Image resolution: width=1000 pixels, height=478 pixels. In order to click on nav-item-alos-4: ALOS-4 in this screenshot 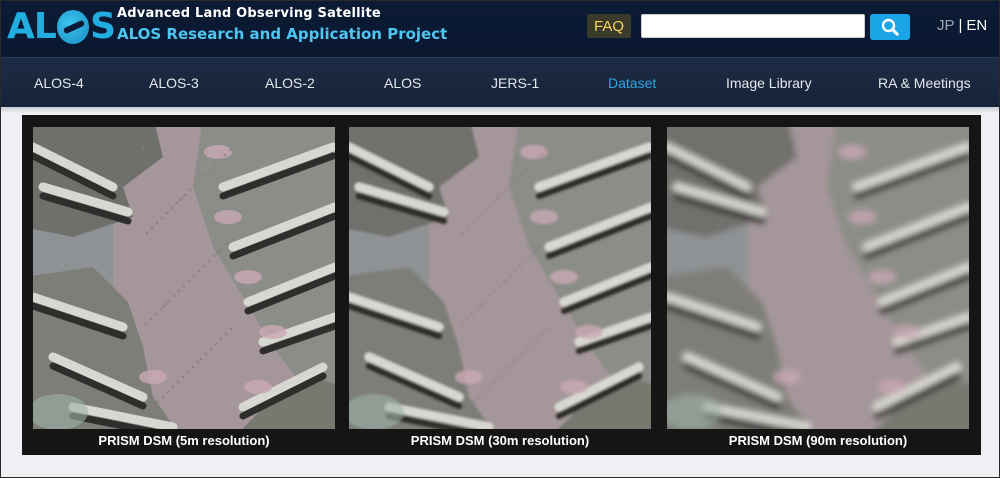, I will do `click(59, 83)`.